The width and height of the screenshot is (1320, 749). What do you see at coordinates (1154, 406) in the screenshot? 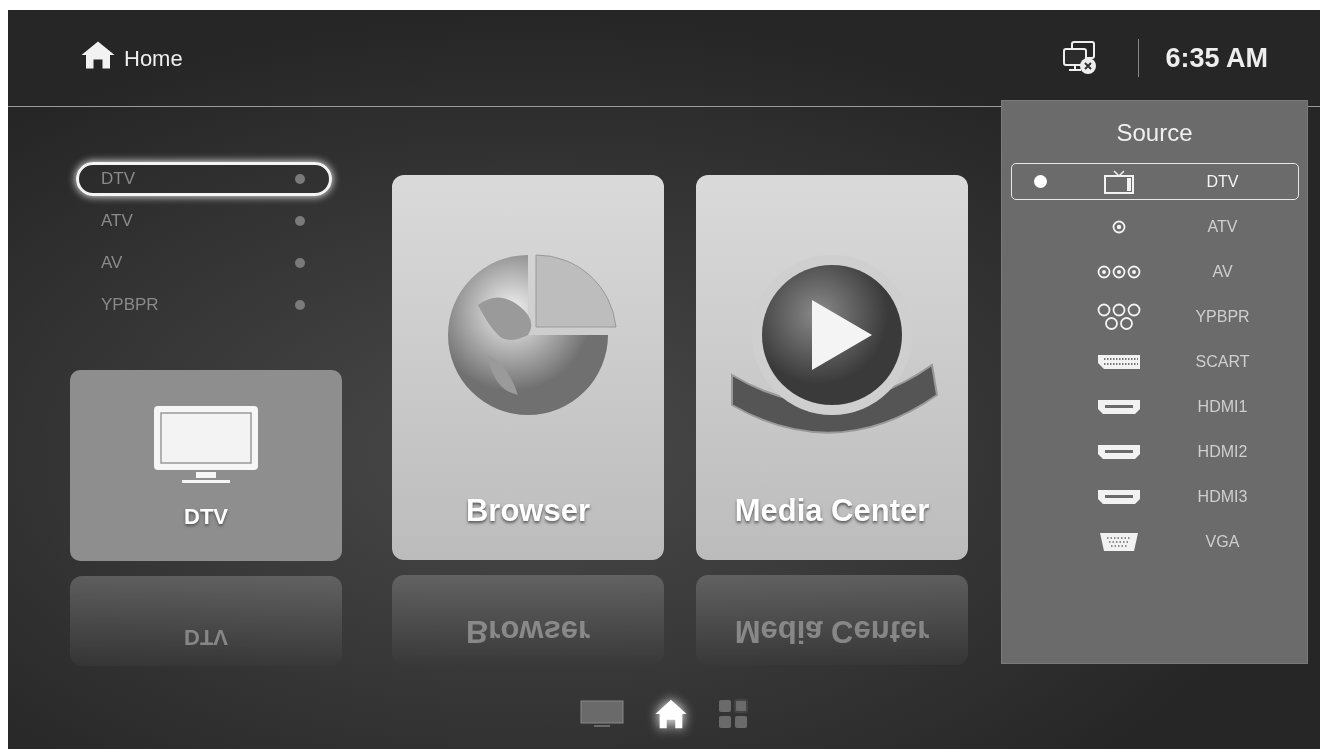
I see `source-option: HDMI1` at bounding box center [1154, 406].